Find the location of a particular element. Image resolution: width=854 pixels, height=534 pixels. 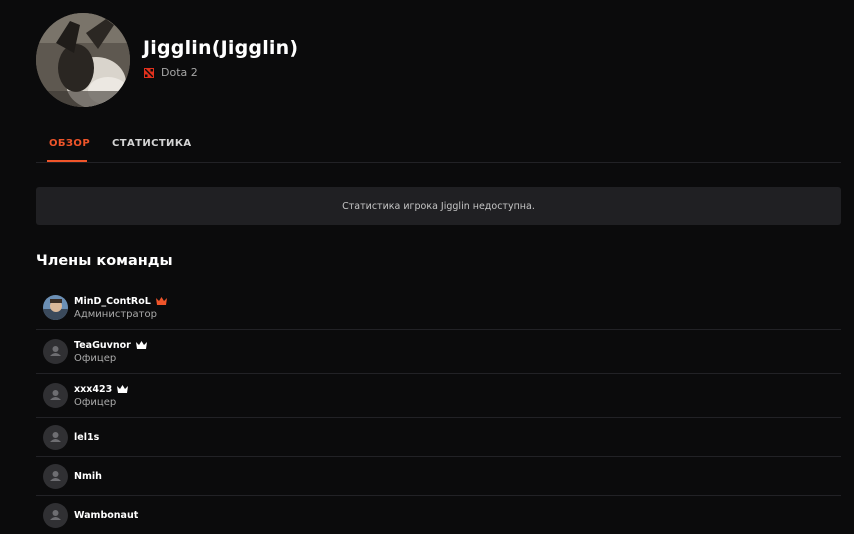

member-name: lel1s is located at coordinates (86, 437).